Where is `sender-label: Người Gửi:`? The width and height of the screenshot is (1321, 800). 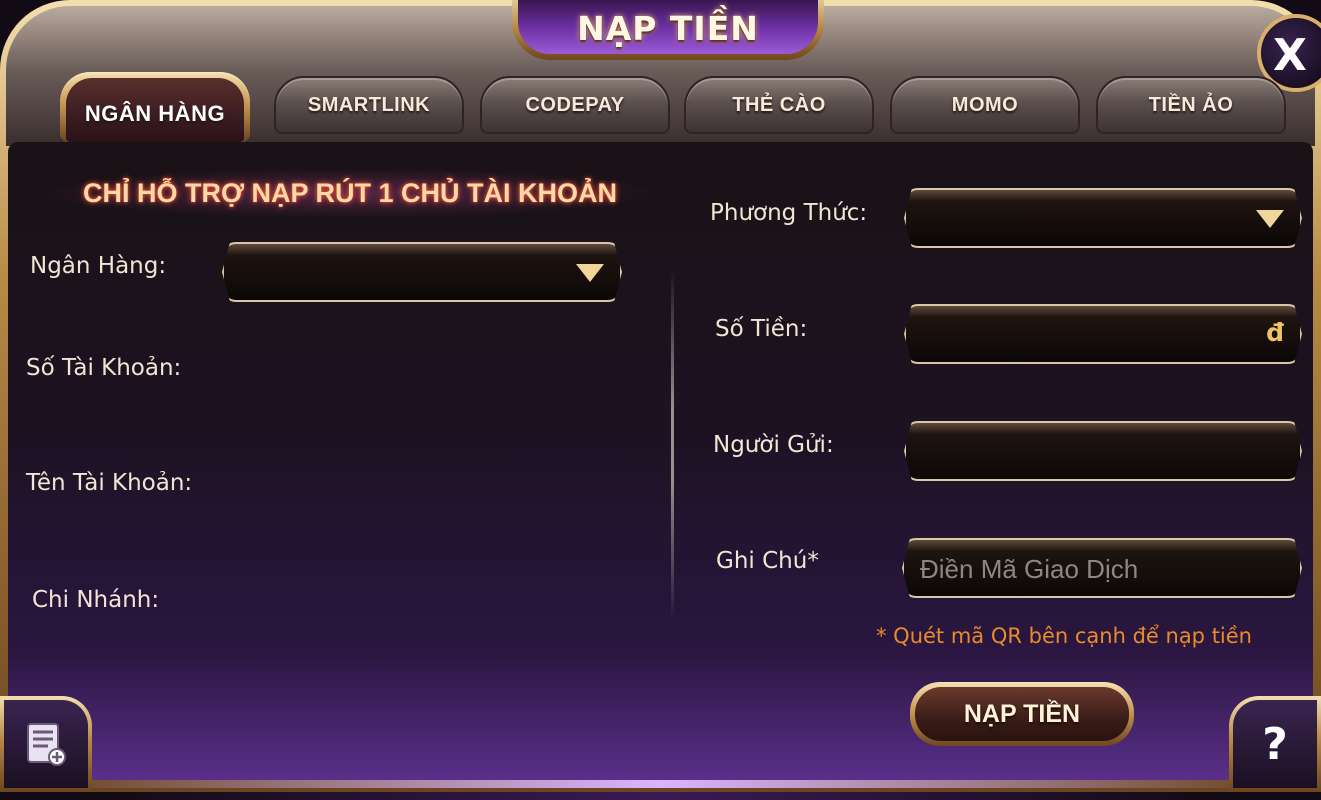
sender-label: Người Gửi: is located at coordinates (773, 445).